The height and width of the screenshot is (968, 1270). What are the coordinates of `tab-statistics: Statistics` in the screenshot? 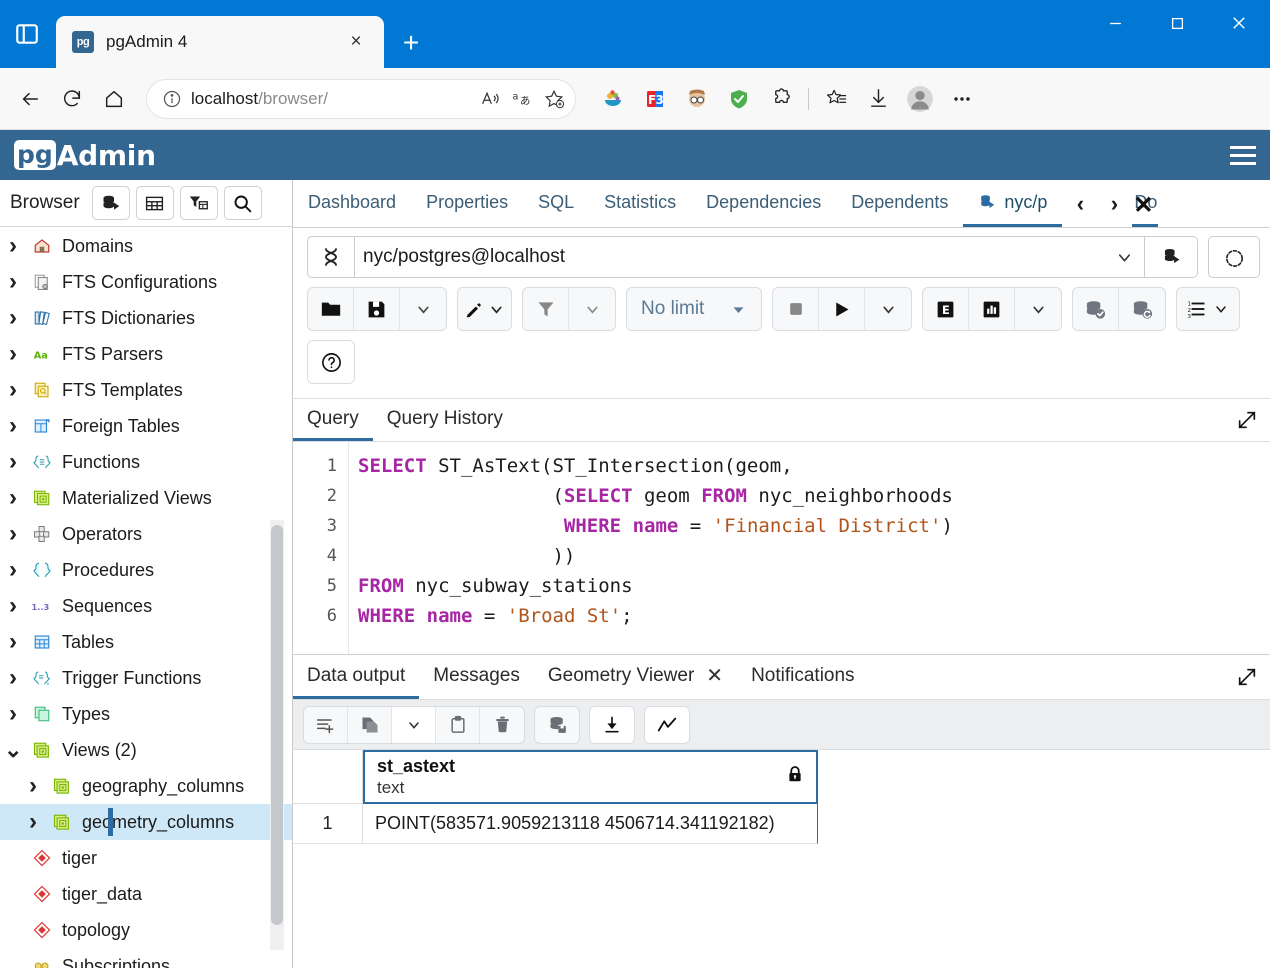 It's located at (640, 203).